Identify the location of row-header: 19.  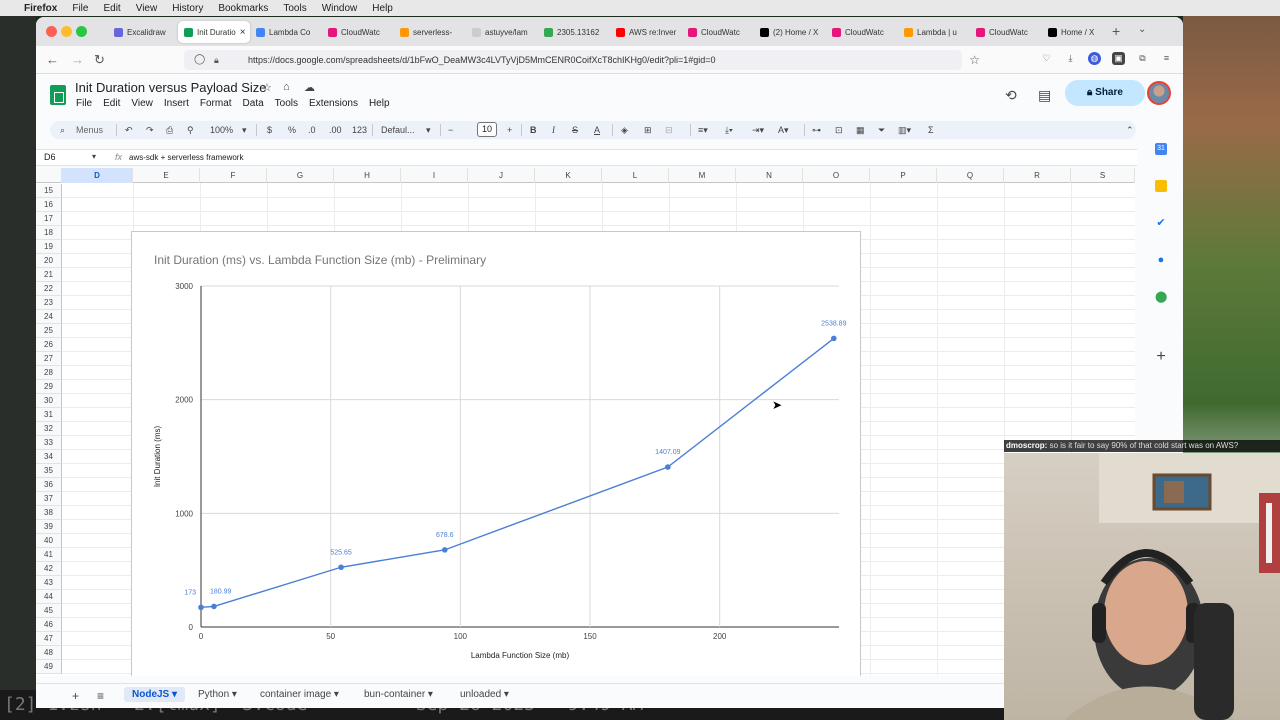
(49, 247).